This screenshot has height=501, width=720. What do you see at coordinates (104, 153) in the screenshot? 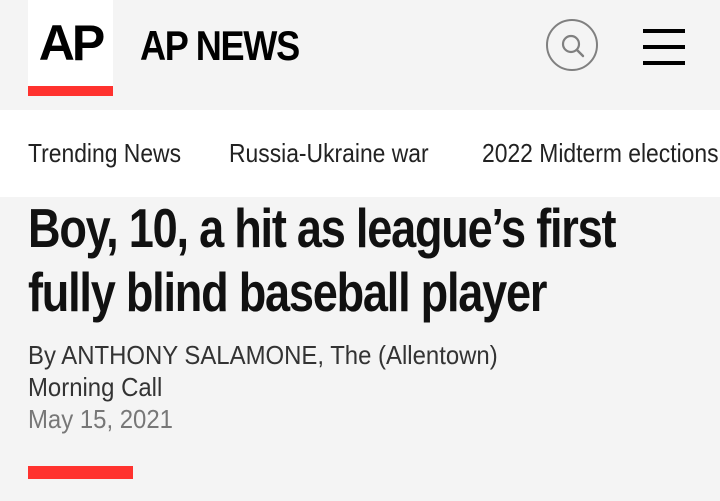
I see `nav-item-trending-news: Trending News` at bounding box center [104, 153].